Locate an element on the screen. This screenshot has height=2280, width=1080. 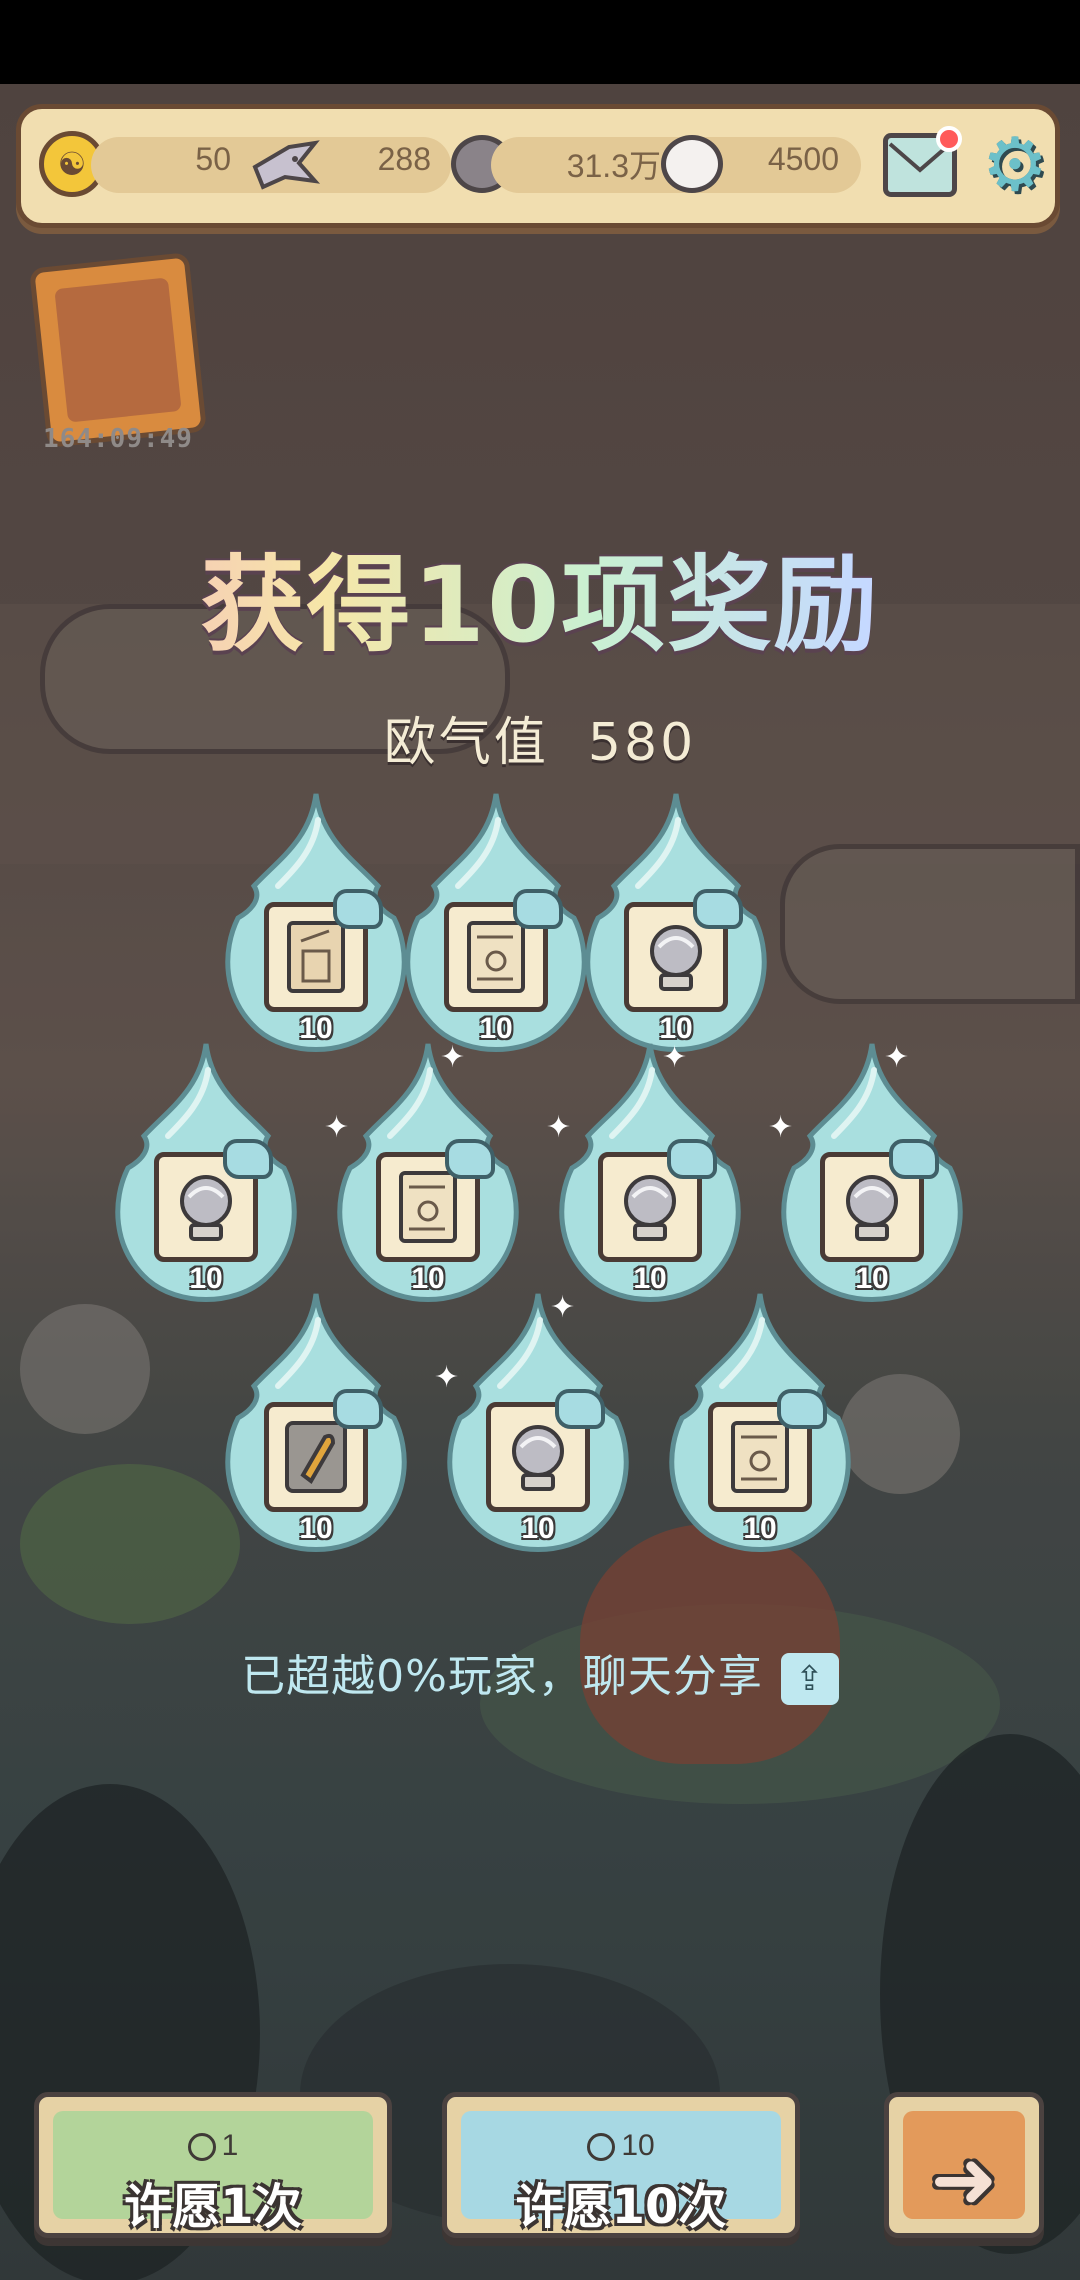
swallow-icon is located at coordinates (285, 165).